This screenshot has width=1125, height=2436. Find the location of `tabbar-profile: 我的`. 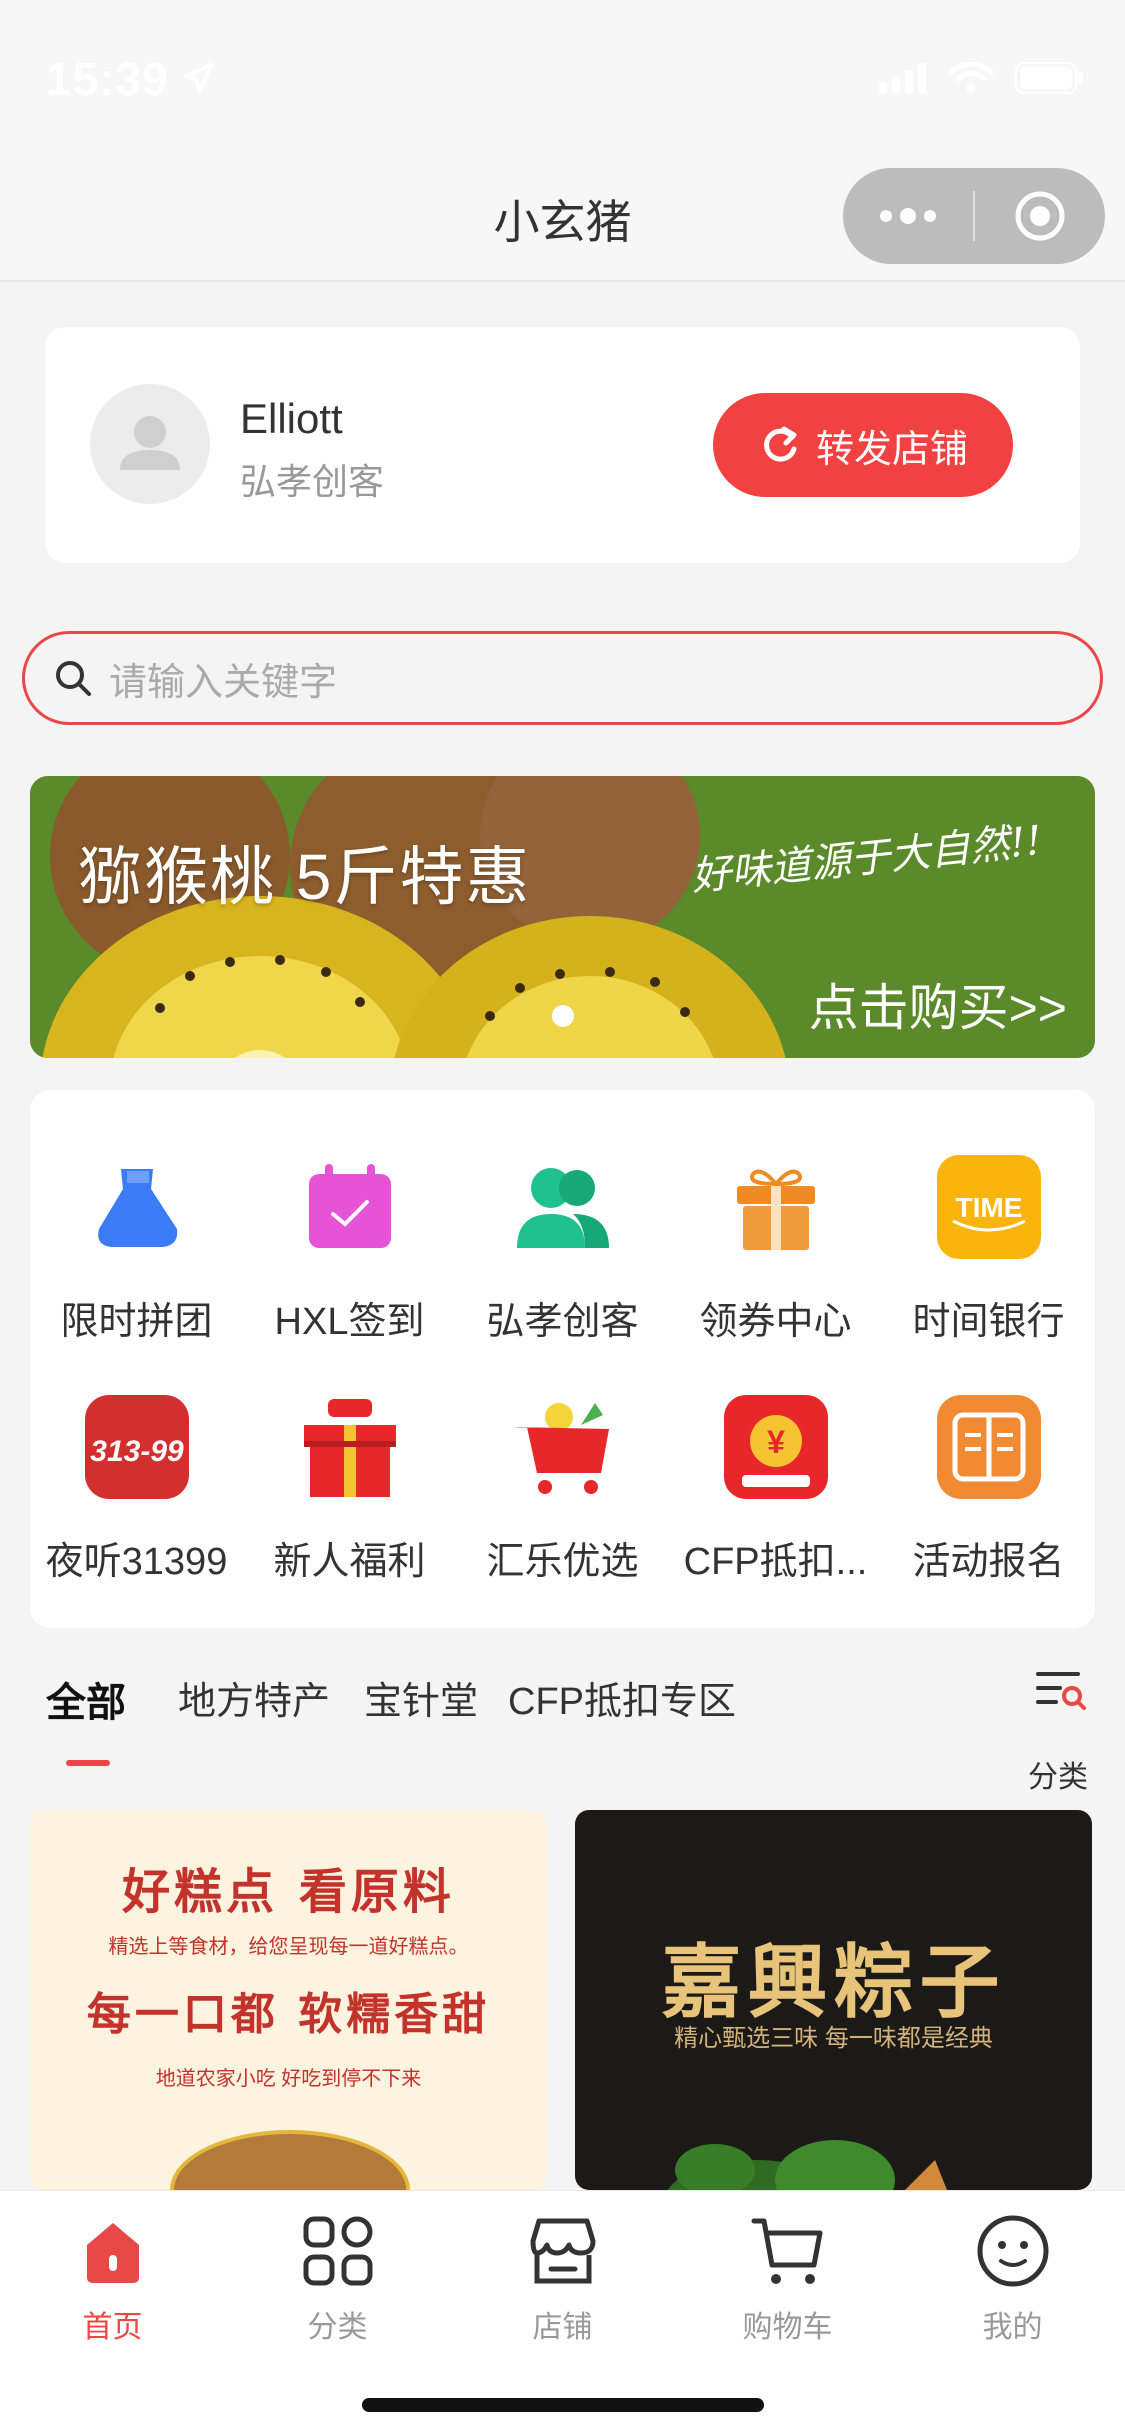

tabbar-profile: 我的 is located at coordinates (1012, 2278).